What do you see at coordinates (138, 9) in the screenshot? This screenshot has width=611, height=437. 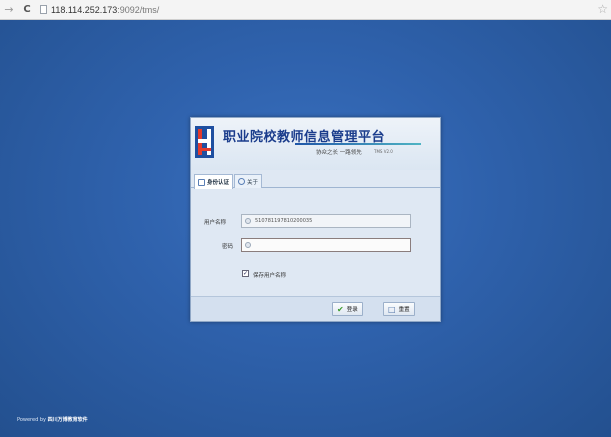 I see `url-path: :9092/tms/` at bounding box center [138, 9].